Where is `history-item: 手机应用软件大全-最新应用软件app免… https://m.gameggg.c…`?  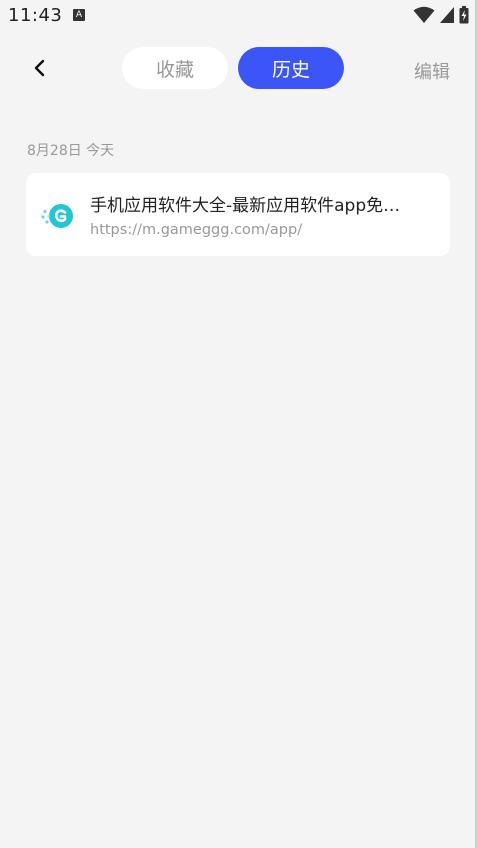 history-item: 手机应用软件大全-最新应用软件app免… https://m.gameggg.c… is located at coordinates (238, 214).